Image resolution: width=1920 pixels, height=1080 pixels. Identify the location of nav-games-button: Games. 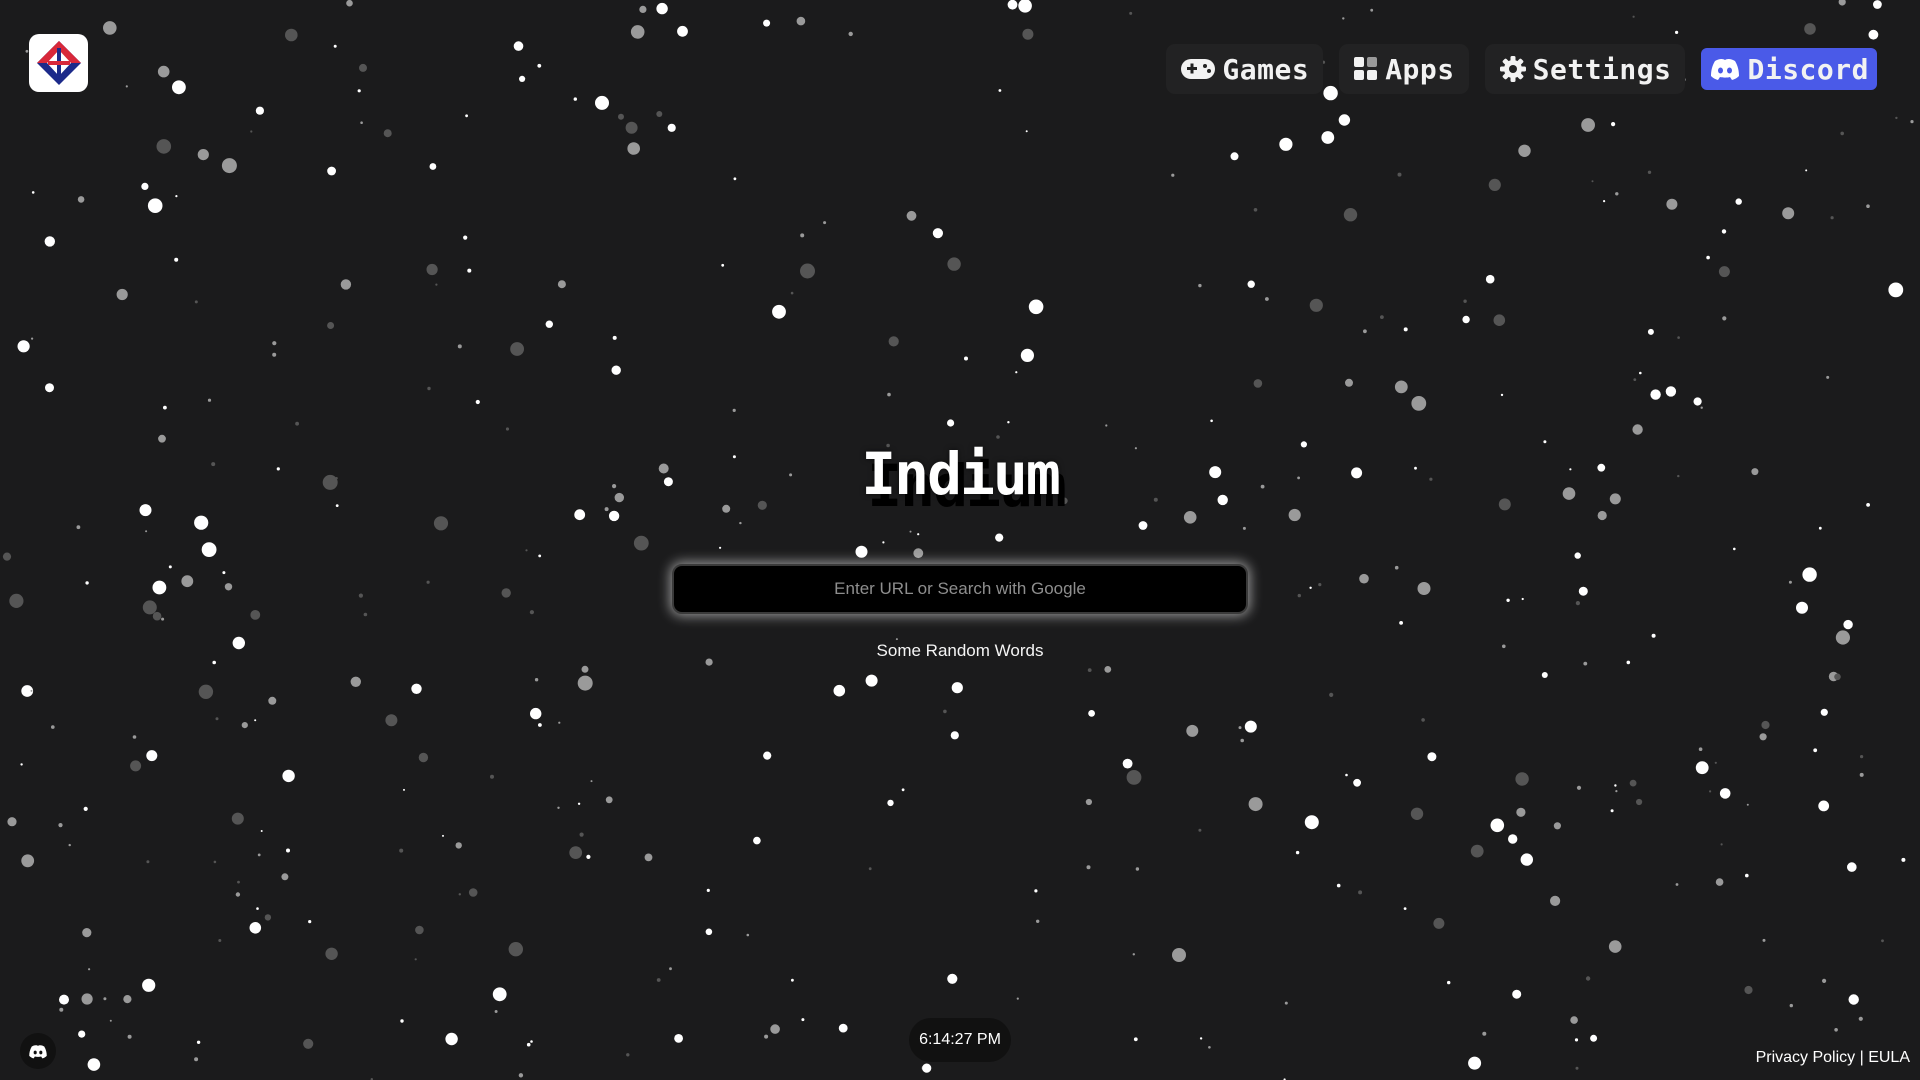
(1245, 69).